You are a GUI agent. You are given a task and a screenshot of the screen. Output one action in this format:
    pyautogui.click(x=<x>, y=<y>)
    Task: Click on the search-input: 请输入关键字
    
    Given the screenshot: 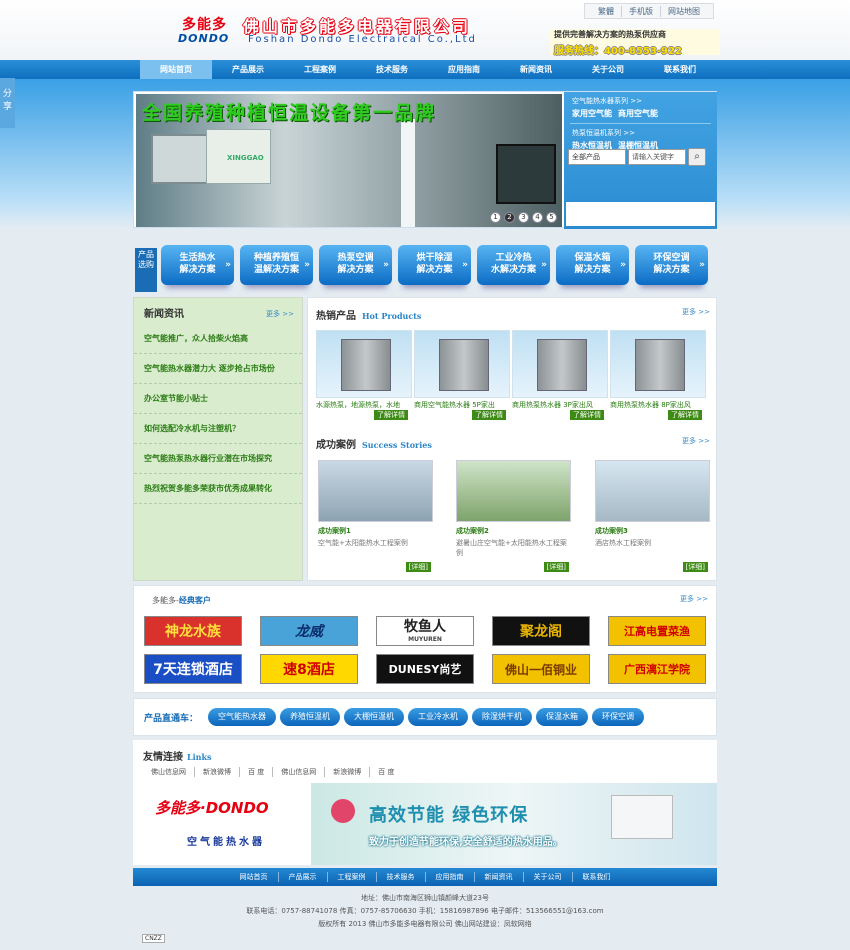 What is the action you would take?
    pyautogui.click(x=657, y=157)
    